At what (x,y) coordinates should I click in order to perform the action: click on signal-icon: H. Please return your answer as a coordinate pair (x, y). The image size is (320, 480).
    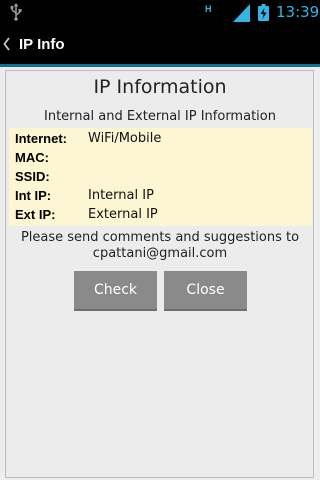
    Looking at the image, I should click on (227, 13).